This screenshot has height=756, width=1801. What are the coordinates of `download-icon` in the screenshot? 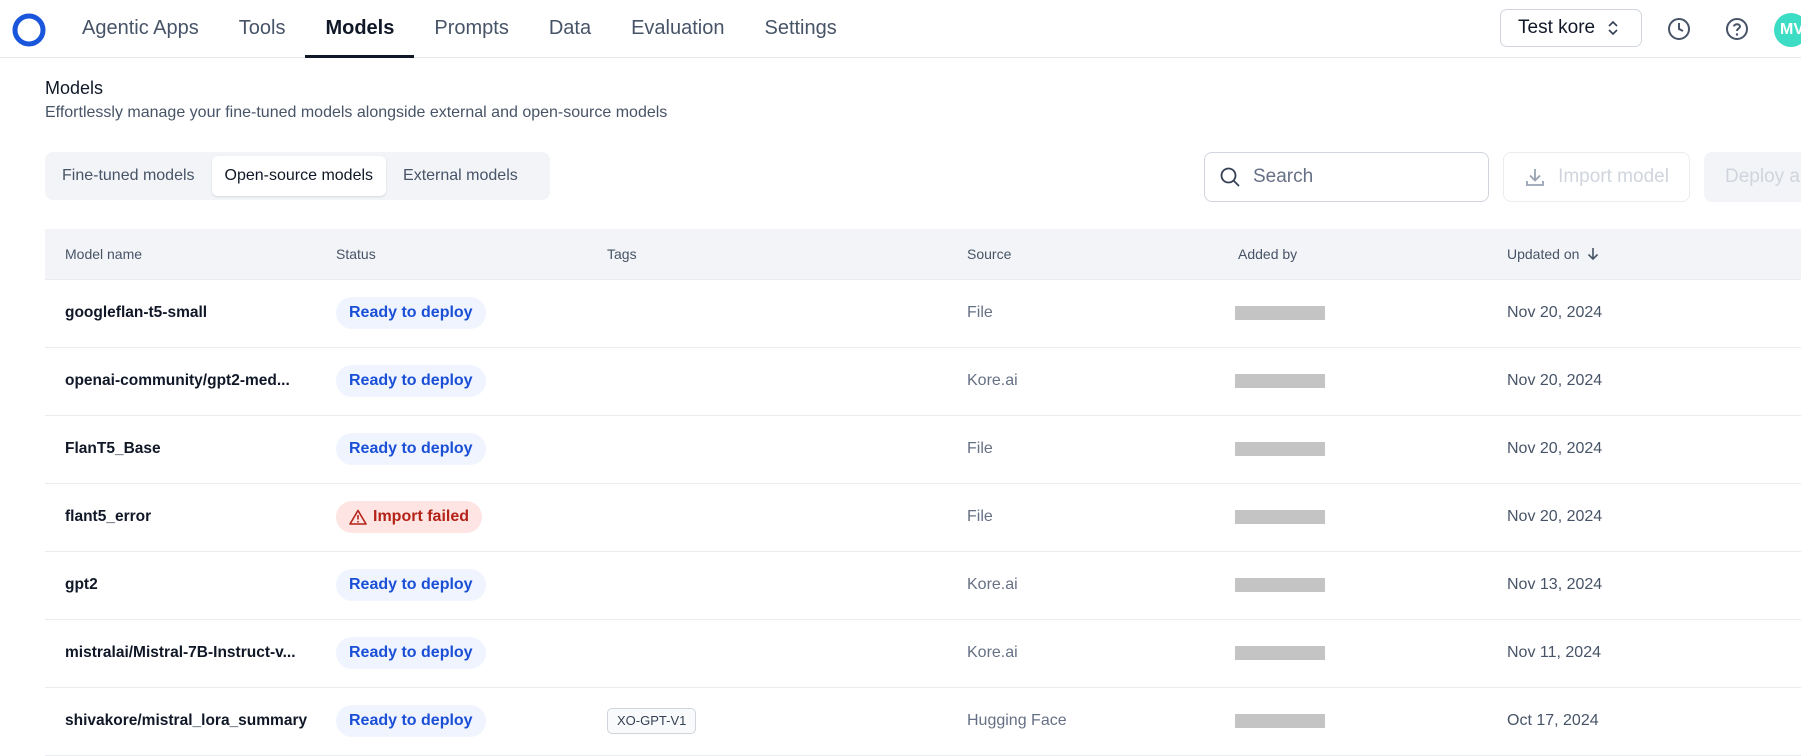 It's located at (1535, 177).